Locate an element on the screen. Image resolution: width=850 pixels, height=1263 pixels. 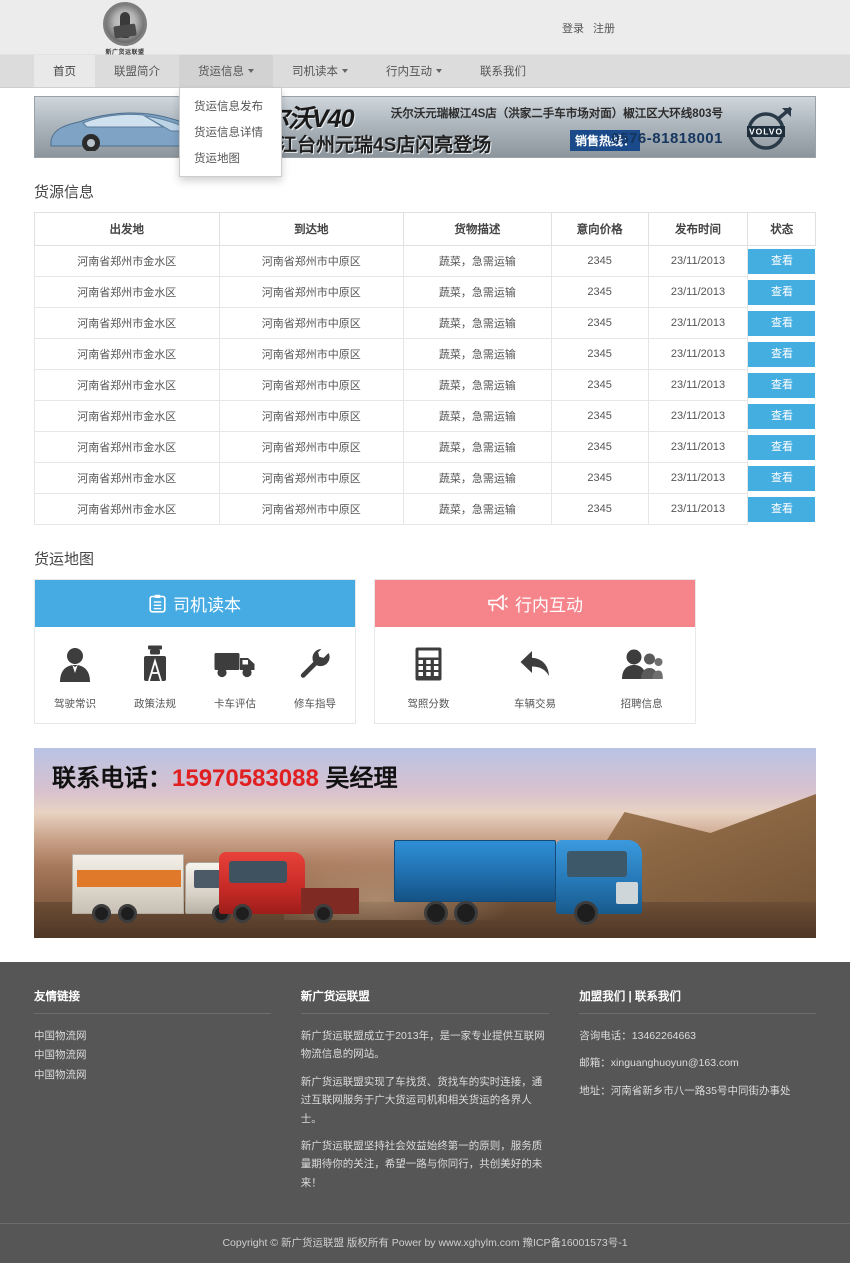
driver-handbook-panel: 司机读本 驾驶常识 政策法规 卡车评估 修车指导 is located at coordinates (195, 651).